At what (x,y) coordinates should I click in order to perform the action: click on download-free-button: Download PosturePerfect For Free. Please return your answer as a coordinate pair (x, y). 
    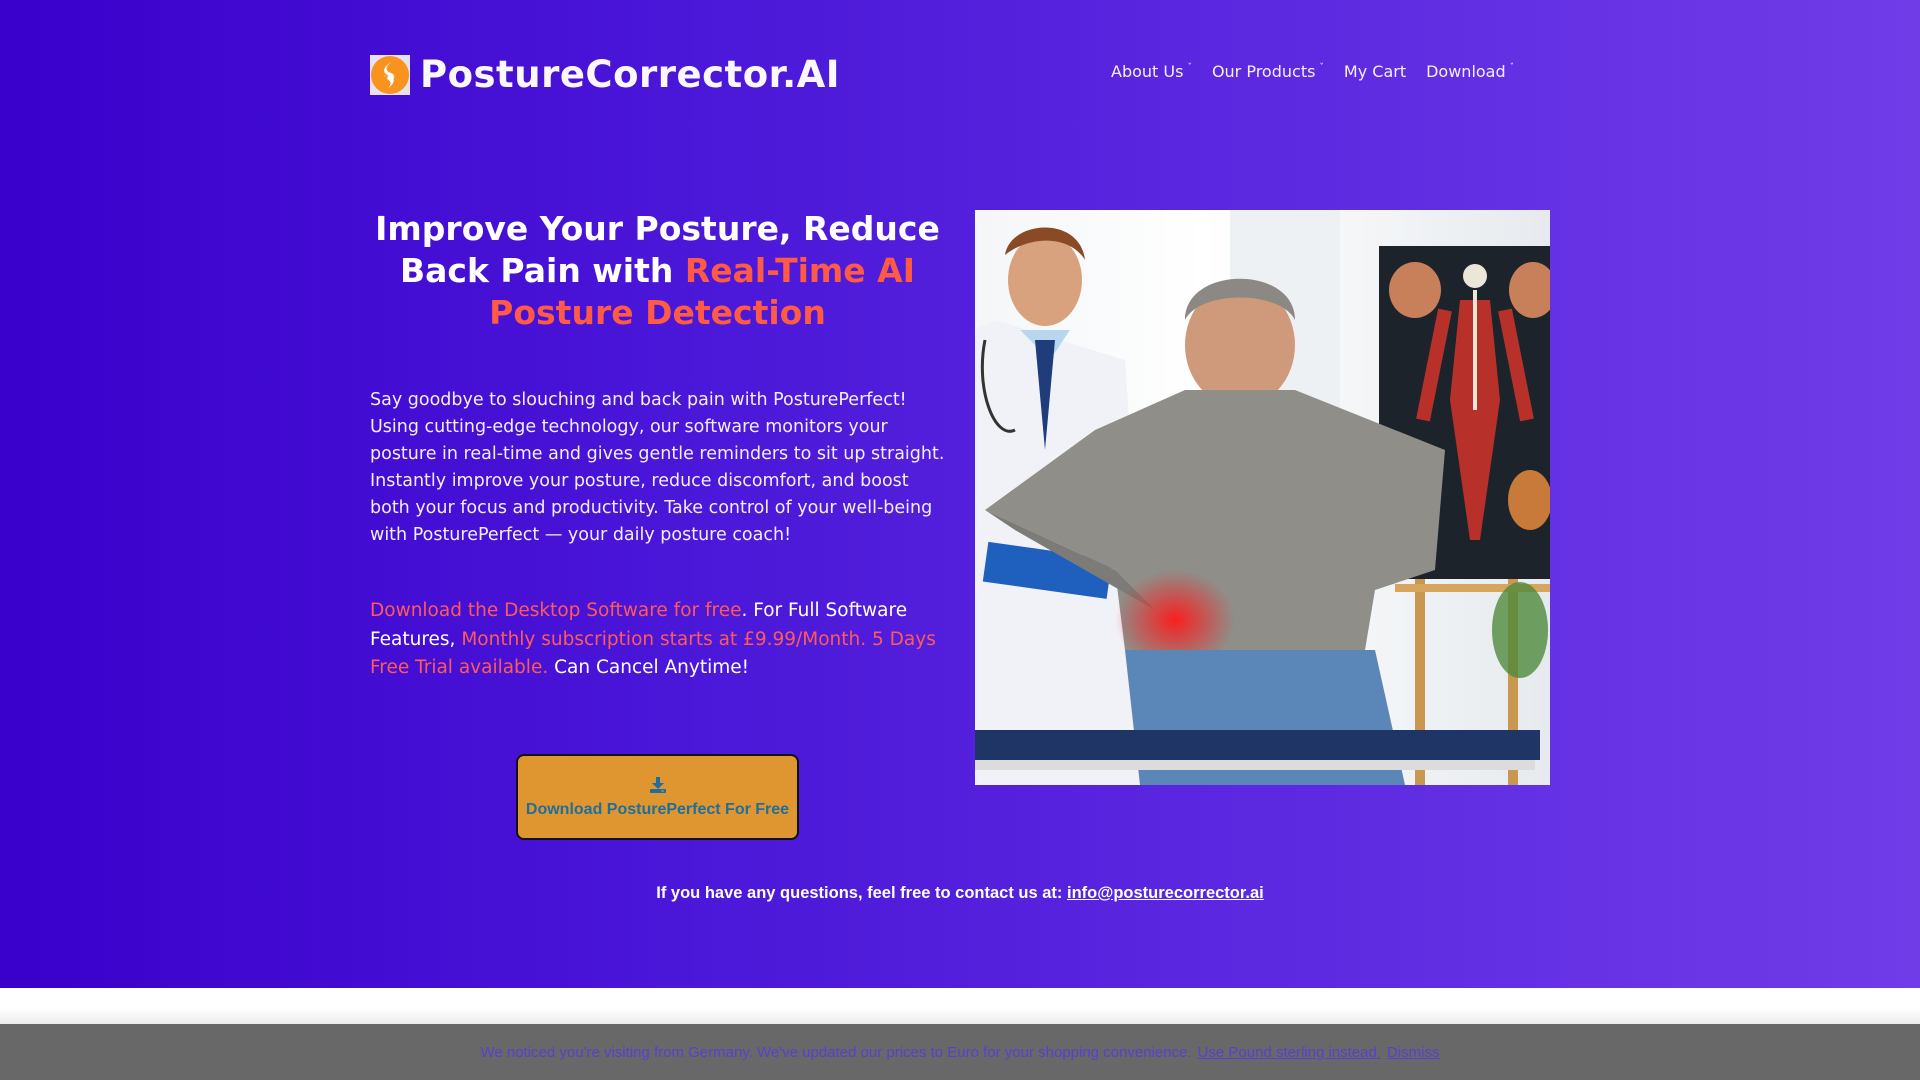
    Looking at the image, I should click on (657, 797).